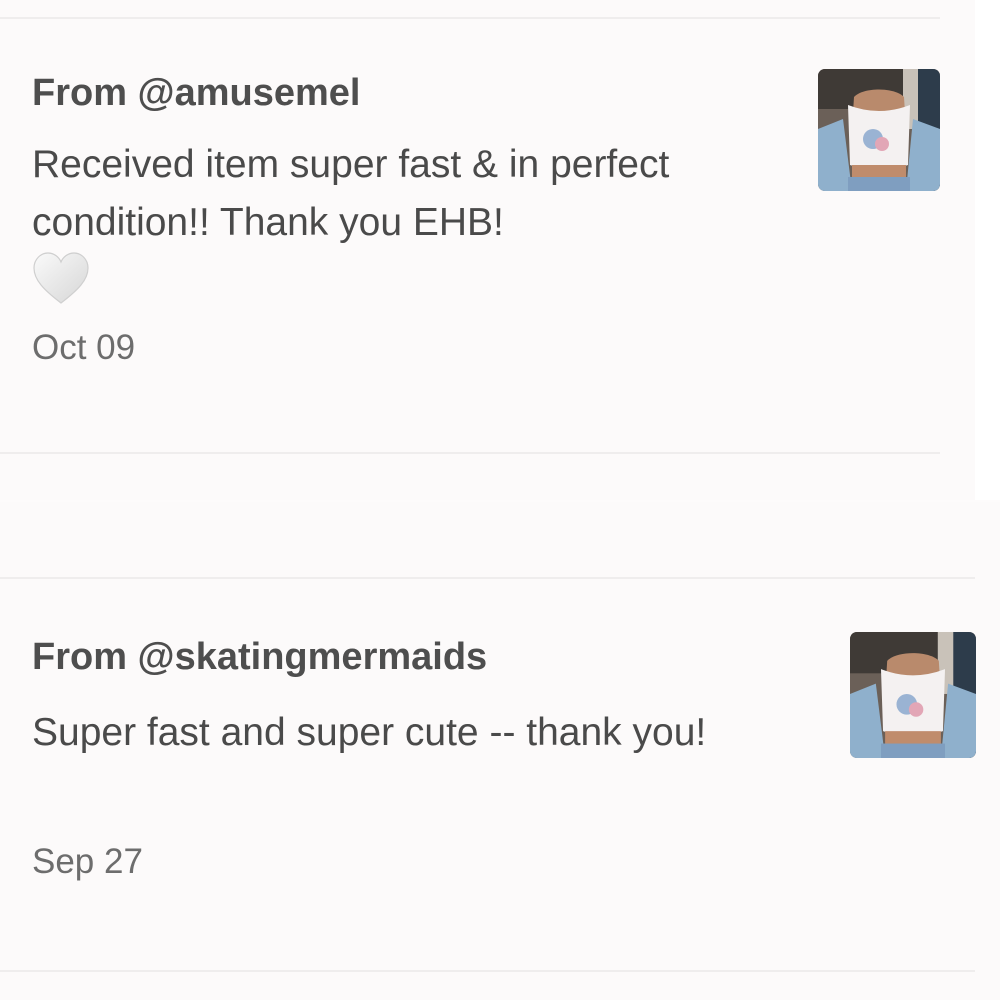  Describe the element at coordinates (259, 657) in the screenshot. I see `review-author: From @skatingmermaids` at that location.